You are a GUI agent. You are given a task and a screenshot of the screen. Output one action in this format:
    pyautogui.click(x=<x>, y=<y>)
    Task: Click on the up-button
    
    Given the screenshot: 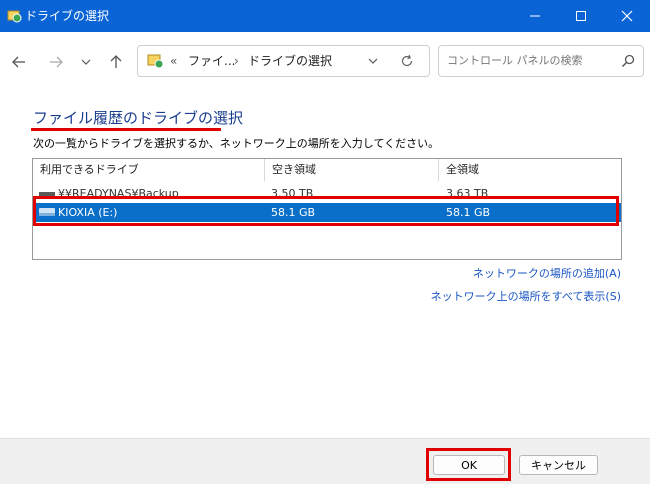 What is the action you would take?
    pyautogui.click(x=116, y=62)
    